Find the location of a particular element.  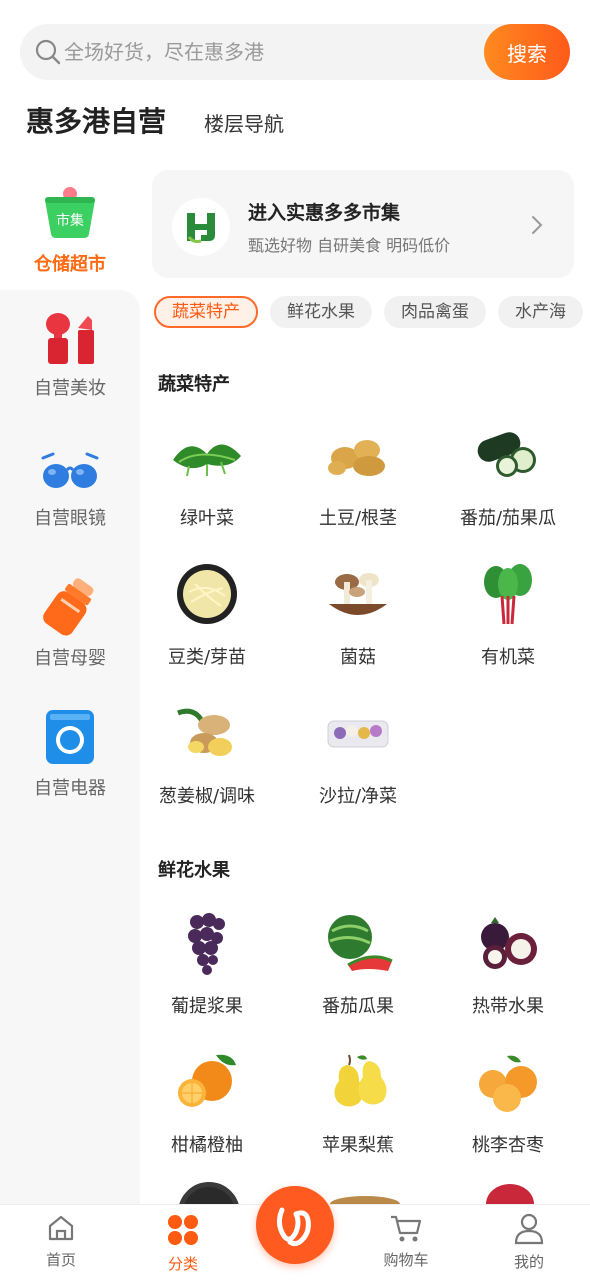

category-tile: 热带水果 is located at coordinates (508, 969).